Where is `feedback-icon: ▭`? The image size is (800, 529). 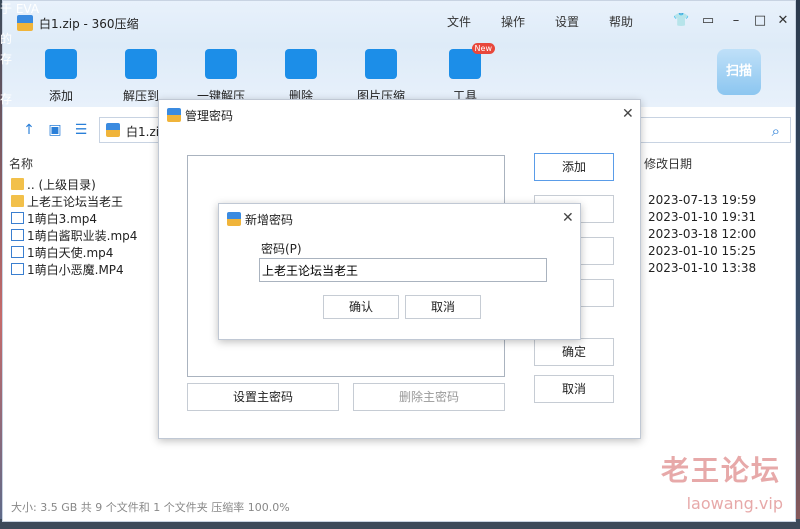
feedback-icon: ▭ is located at coordinates (708, 21).